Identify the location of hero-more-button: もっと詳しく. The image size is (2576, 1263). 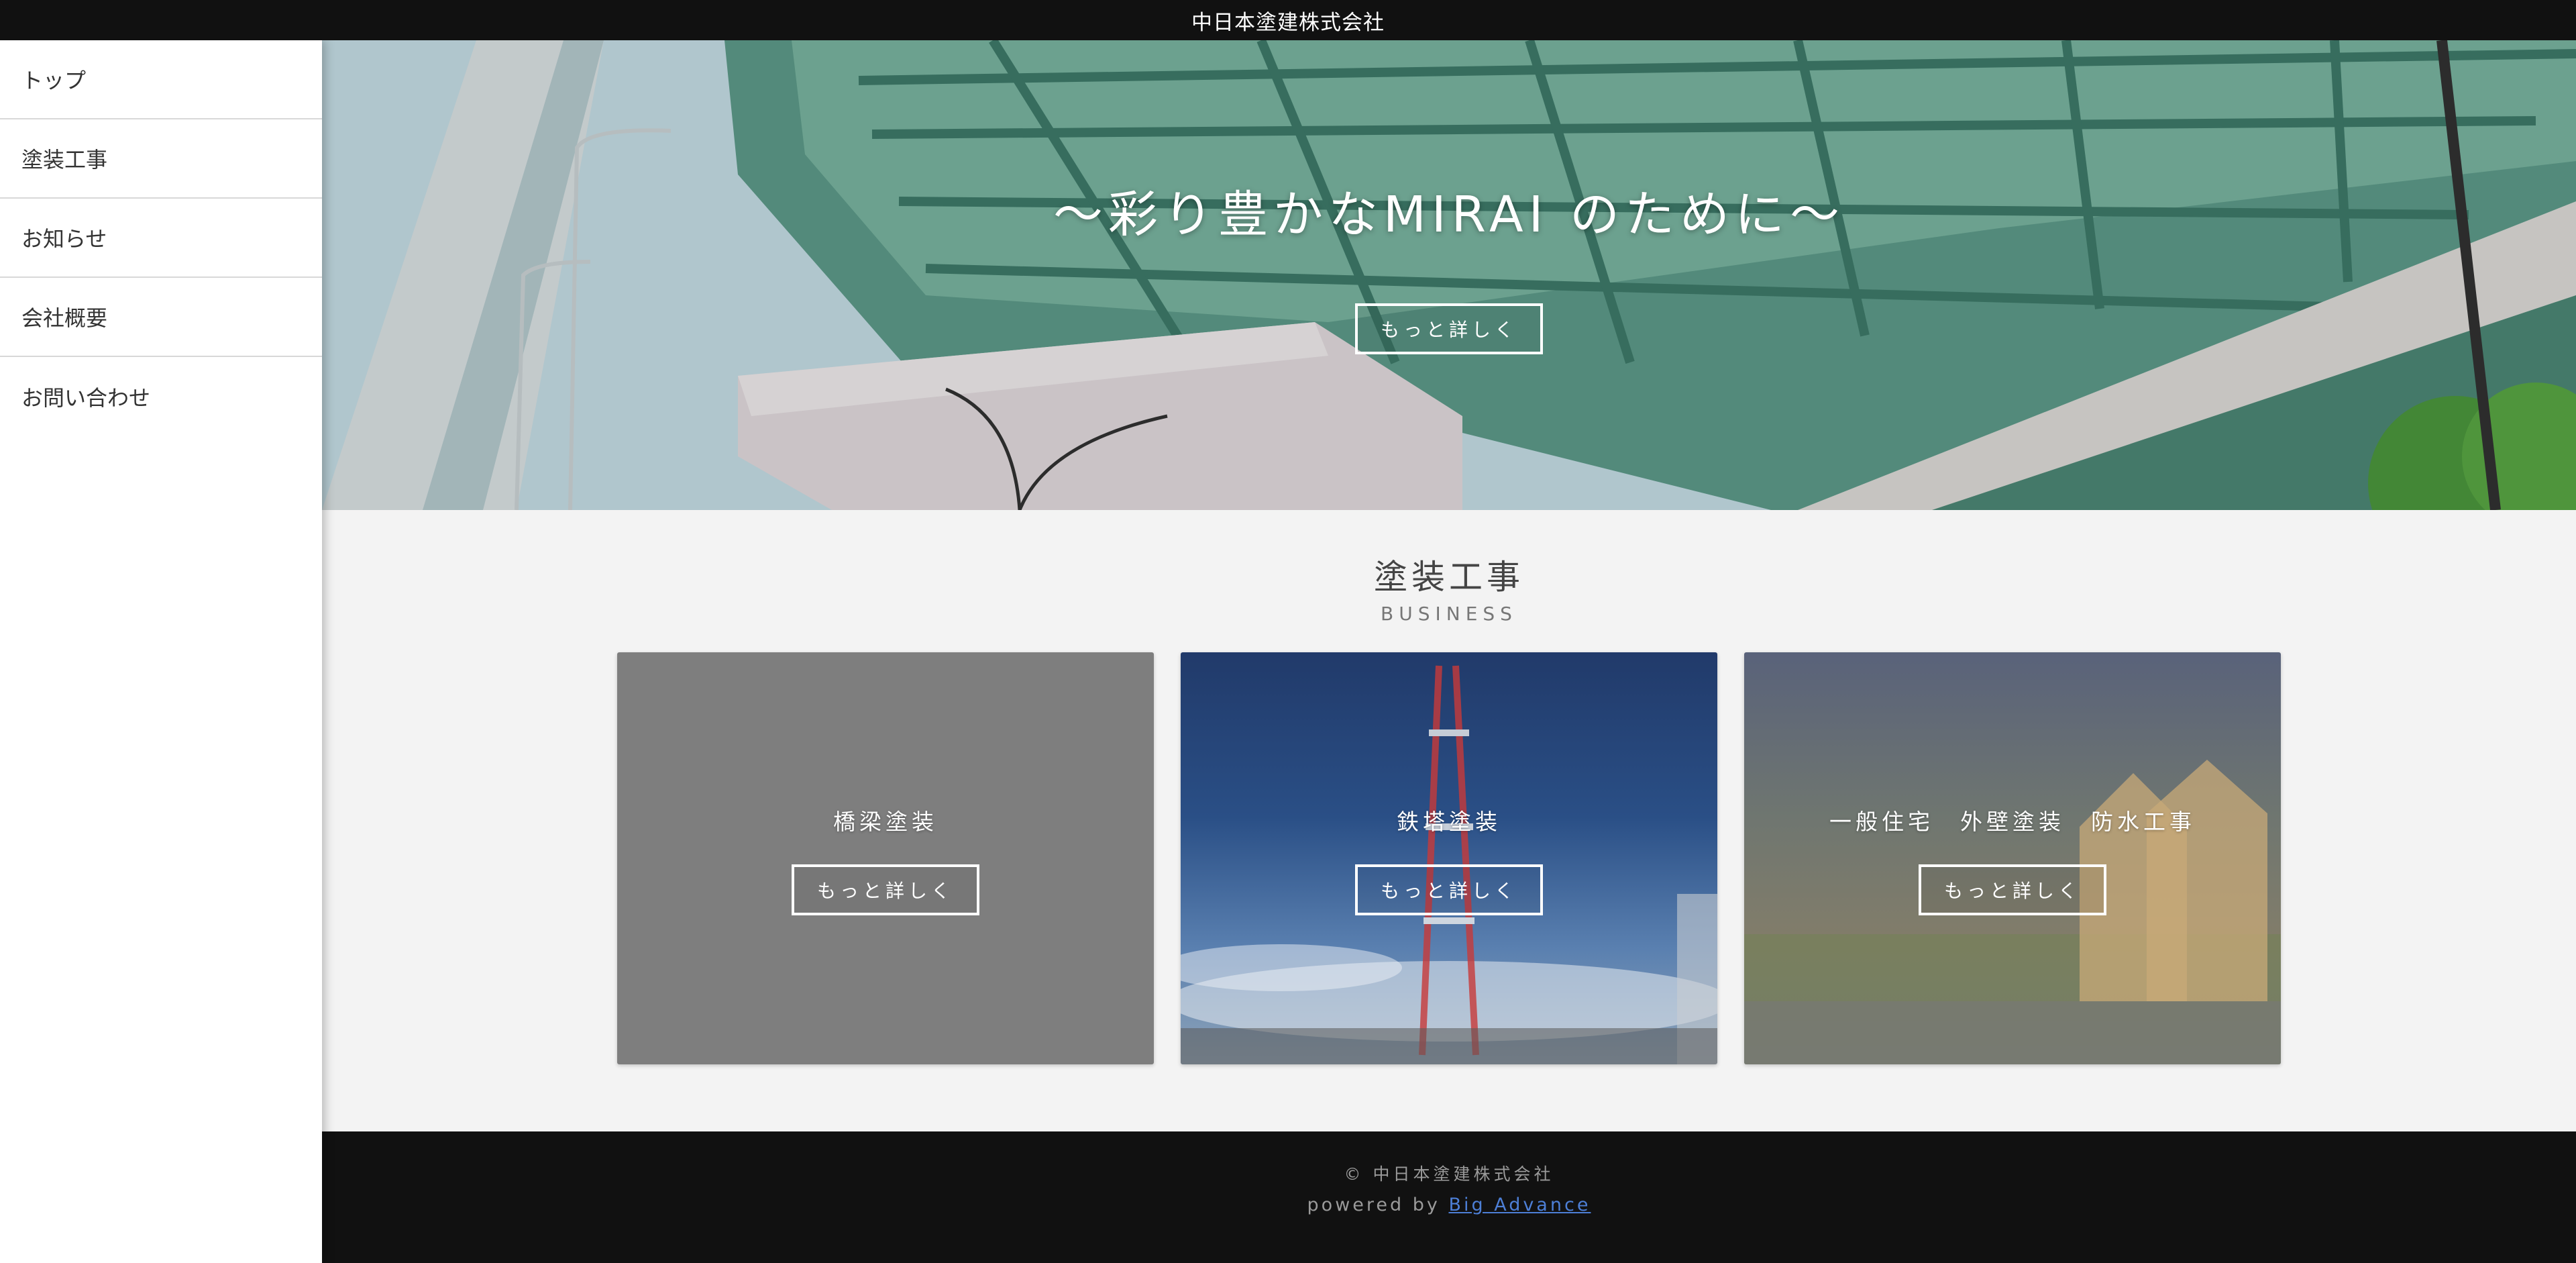
(1449, 328).